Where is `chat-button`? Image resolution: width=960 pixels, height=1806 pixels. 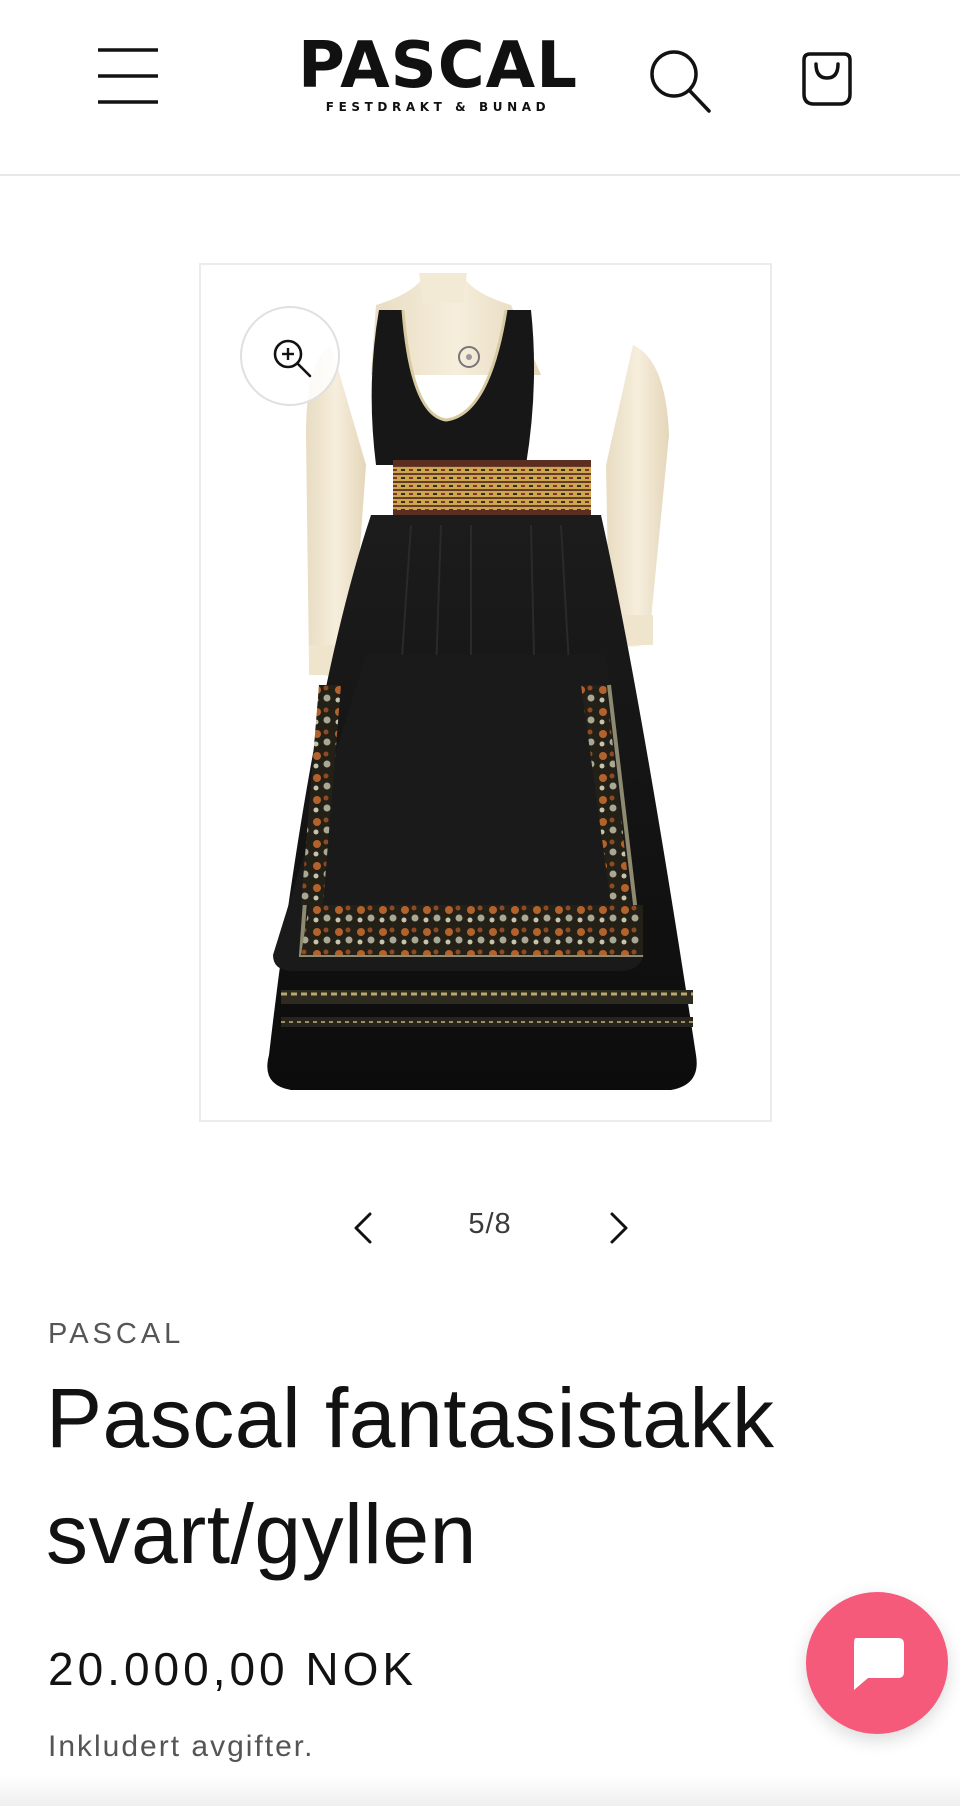 chat-button is located at coordinates (877, 1663).